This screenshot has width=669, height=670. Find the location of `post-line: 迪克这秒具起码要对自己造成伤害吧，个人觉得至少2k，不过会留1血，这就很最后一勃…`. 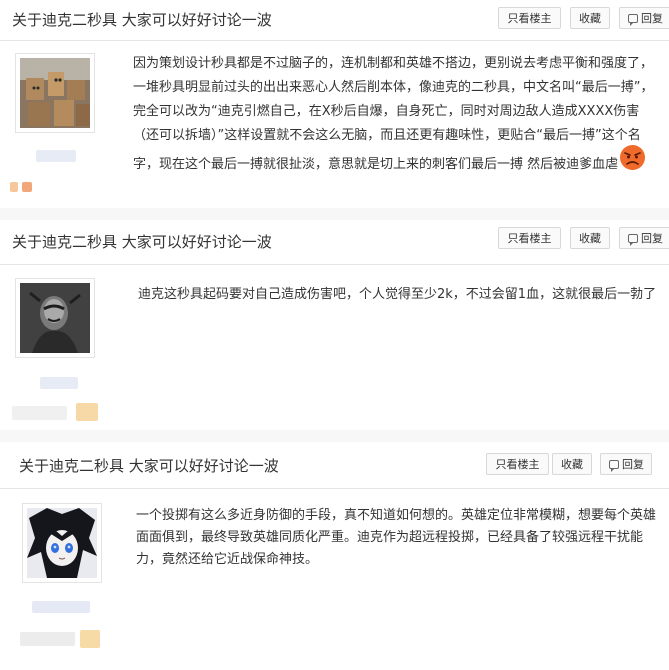

post-line: 迪克这秒具起码要对自己造成伤害吧，个人觉得至少2k，不过会留1血，这就很最后一勃… is located at coordinates (397, 294).